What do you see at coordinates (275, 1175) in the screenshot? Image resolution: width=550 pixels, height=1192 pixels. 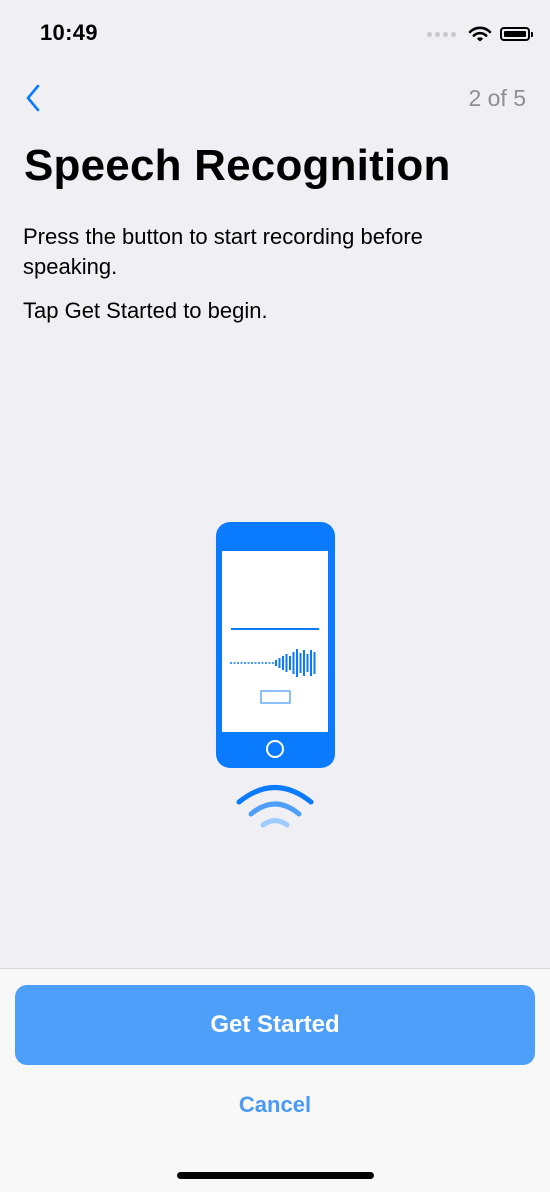 I see `home-indicator` at bounding box center [275, 1175].